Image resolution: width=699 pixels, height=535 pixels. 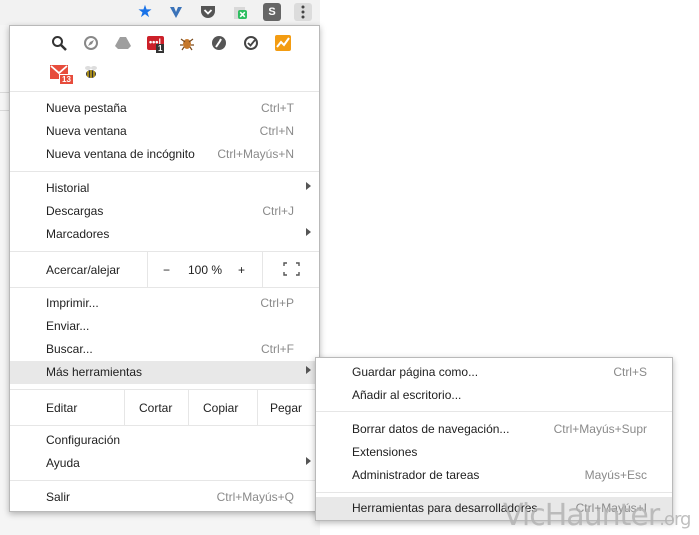 I want to click on zoom-in-button: +, so click(x=241, y=270).